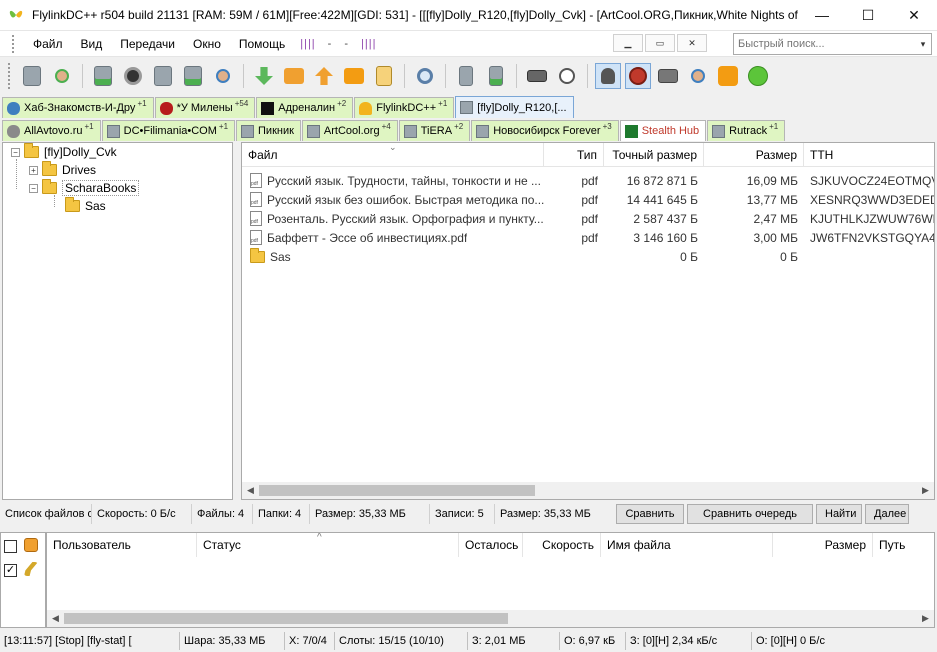  Describe the element at coordinates (324, 76) in the screenshot. I see `upload-icon` at that location.